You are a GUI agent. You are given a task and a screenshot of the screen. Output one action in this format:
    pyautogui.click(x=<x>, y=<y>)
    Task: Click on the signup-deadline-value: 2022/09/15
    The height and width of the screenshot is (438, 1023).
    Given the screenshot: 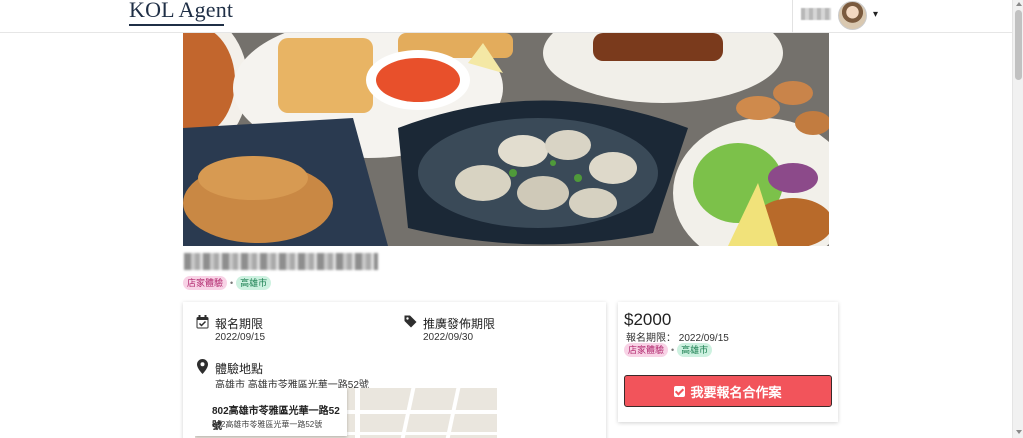 What is the action you would take?
    pyautogui.click(x=240, y=337)
    